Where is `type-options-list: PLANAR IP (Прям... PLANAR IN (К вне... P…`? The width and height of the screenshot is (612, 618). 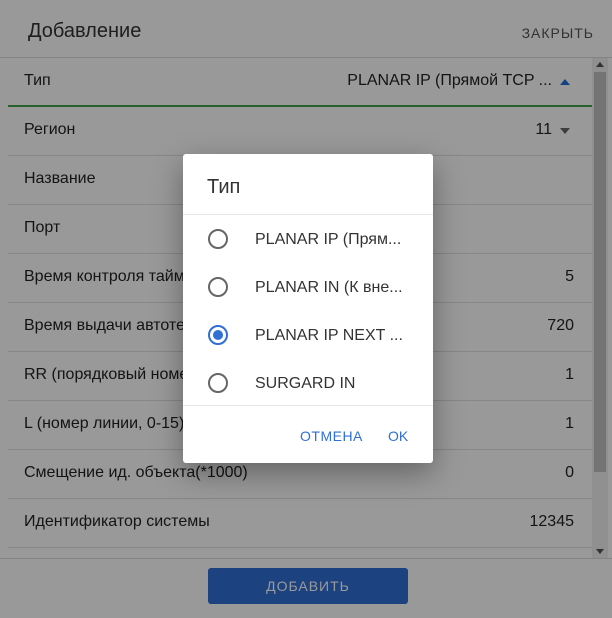
type-options-list: PLANAR IP (Прям... PLANAR IN (К вне... P… is located at coordinates (308, 310).